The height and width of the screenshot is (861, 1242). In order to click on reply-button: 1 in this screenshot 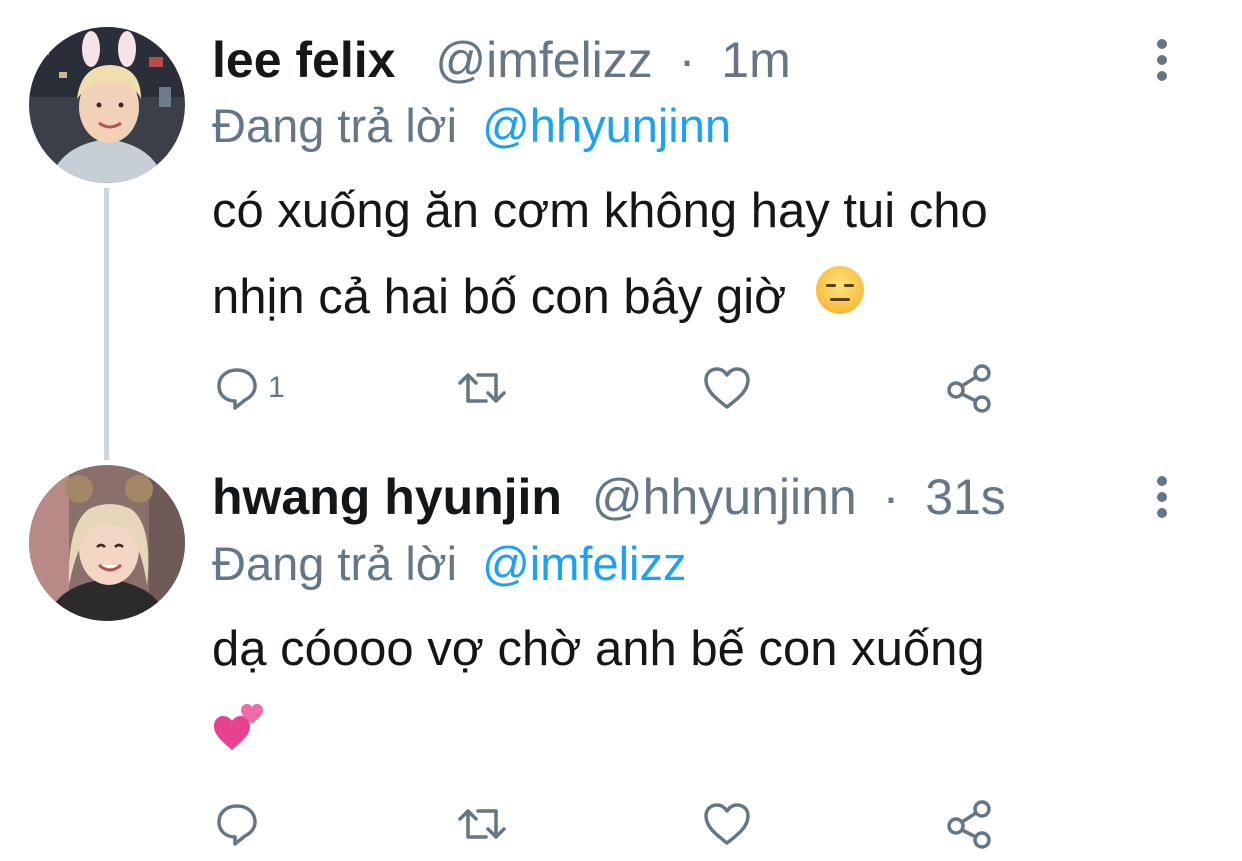, I will do `click(249, 388)`.